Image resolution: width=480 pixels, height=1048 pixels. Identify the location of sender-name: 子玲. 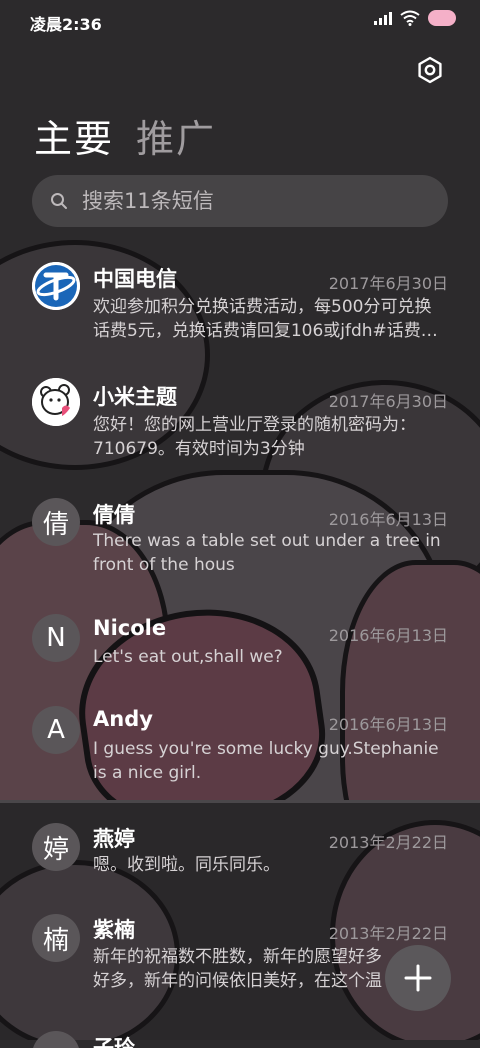
(114, 1042).